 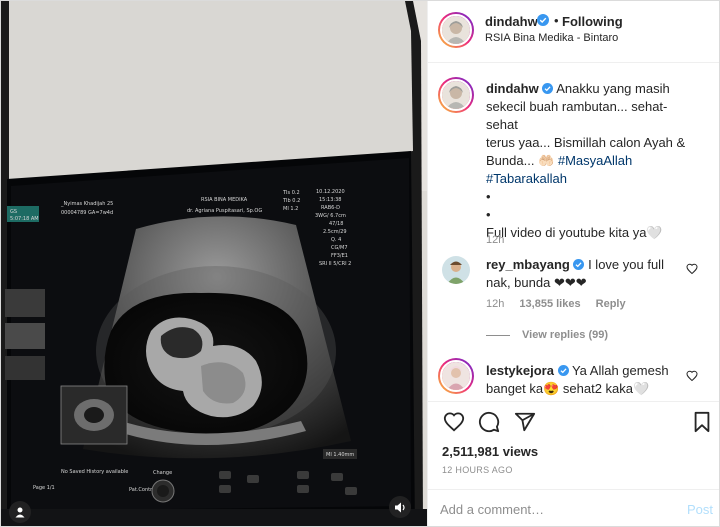 What do you see at coordinates (224, 200) in the screenshot?
I see `scan-hospital: RSIA BINA MEDIKA` at bounding box center [224, 200].